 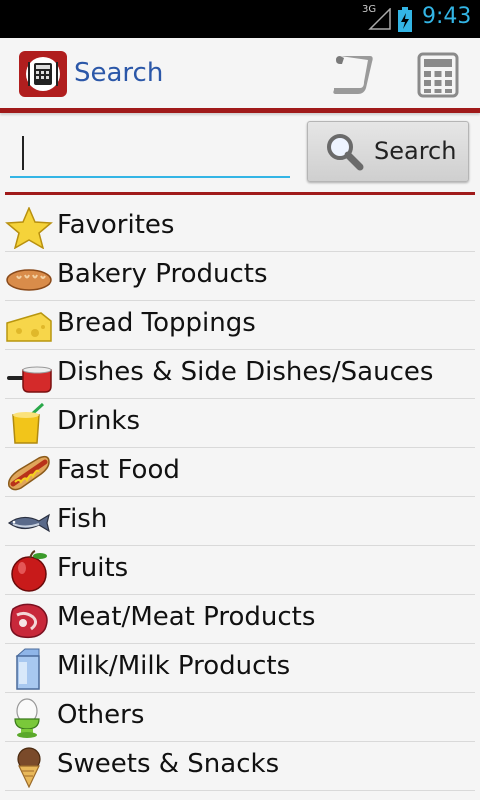 What do you see at coordinates (186, 617) in the screenshot?
I see `list-item-label: Meat/Meat Products` at bounding box center [186, 617].